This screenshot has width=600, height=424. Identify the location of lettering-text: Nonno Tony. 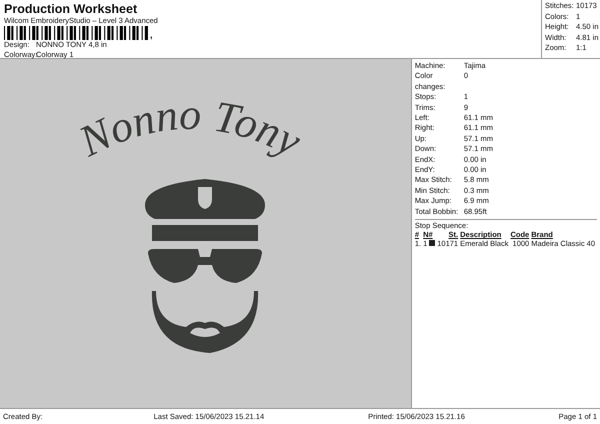
(190, 139).